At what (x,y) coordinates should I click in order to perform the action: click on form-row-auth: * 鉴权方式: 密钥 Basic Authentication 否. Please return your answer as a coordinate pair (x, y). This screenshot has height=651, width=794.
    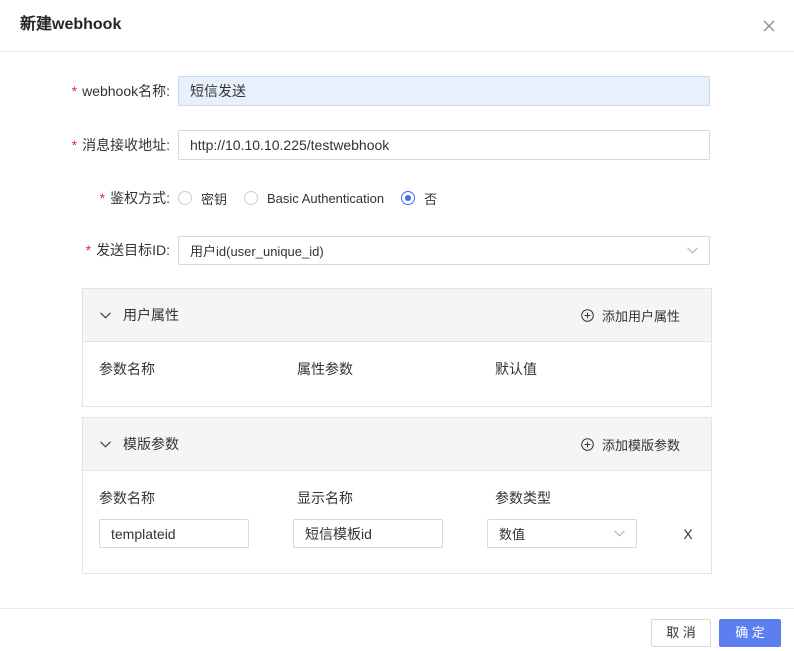
    Looking at the image, I should click on (397, 198).